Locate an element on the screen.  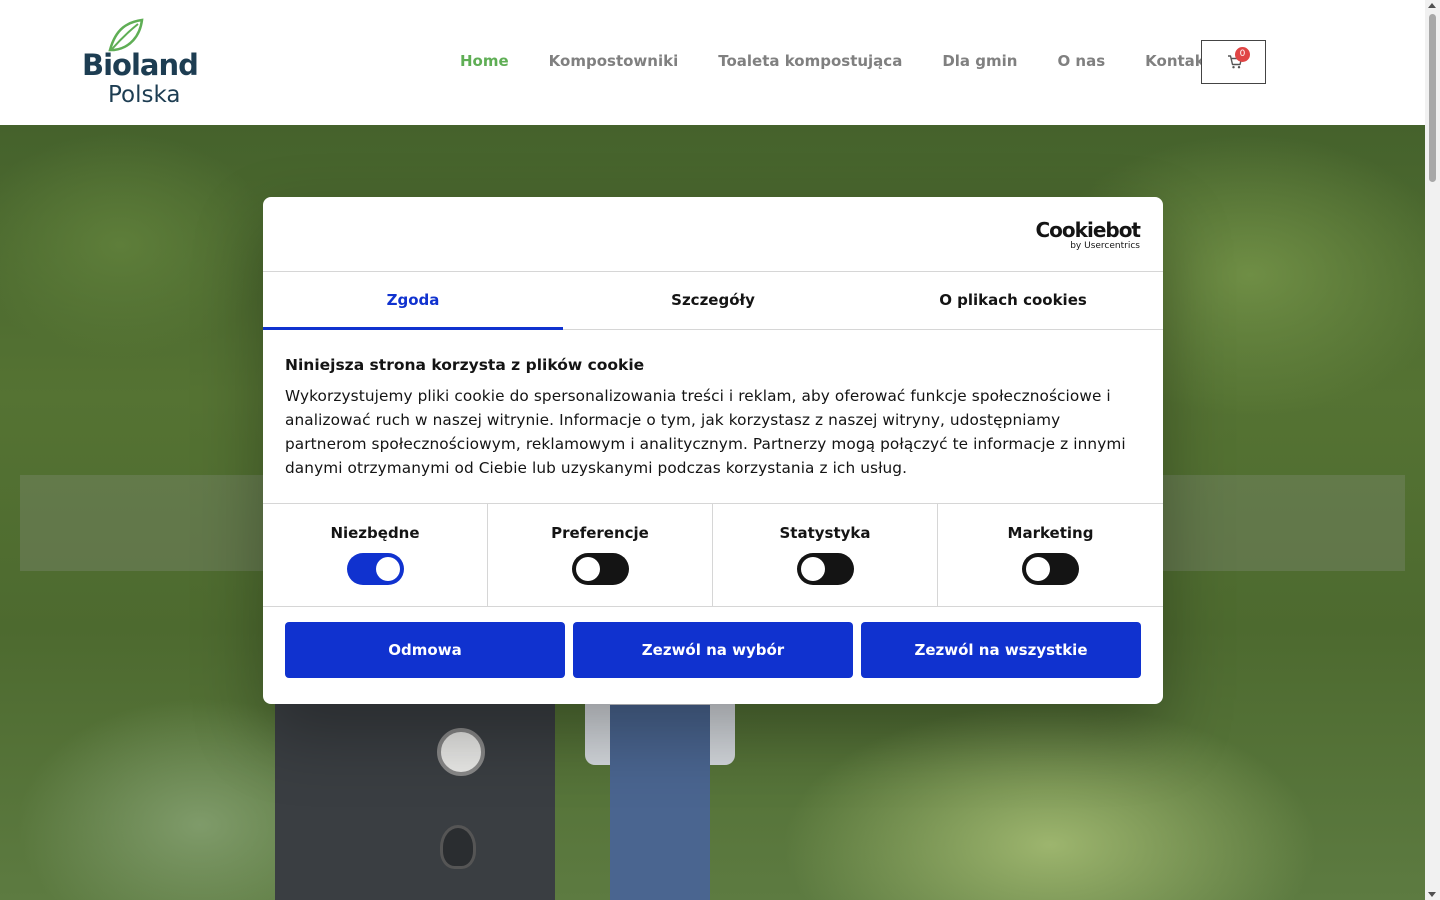
nav-toaleta-kompostujaca: Toaleta kompostująca is located at coordinates (810, 61).